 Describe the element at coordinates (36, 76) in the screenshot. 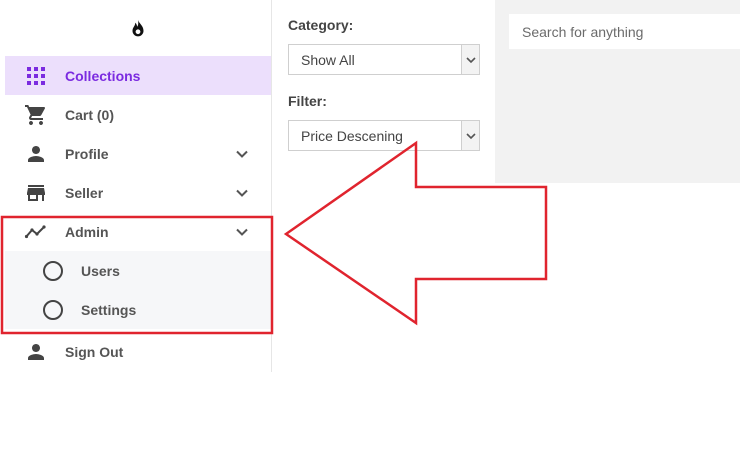

I see `grid-icon` at that location.